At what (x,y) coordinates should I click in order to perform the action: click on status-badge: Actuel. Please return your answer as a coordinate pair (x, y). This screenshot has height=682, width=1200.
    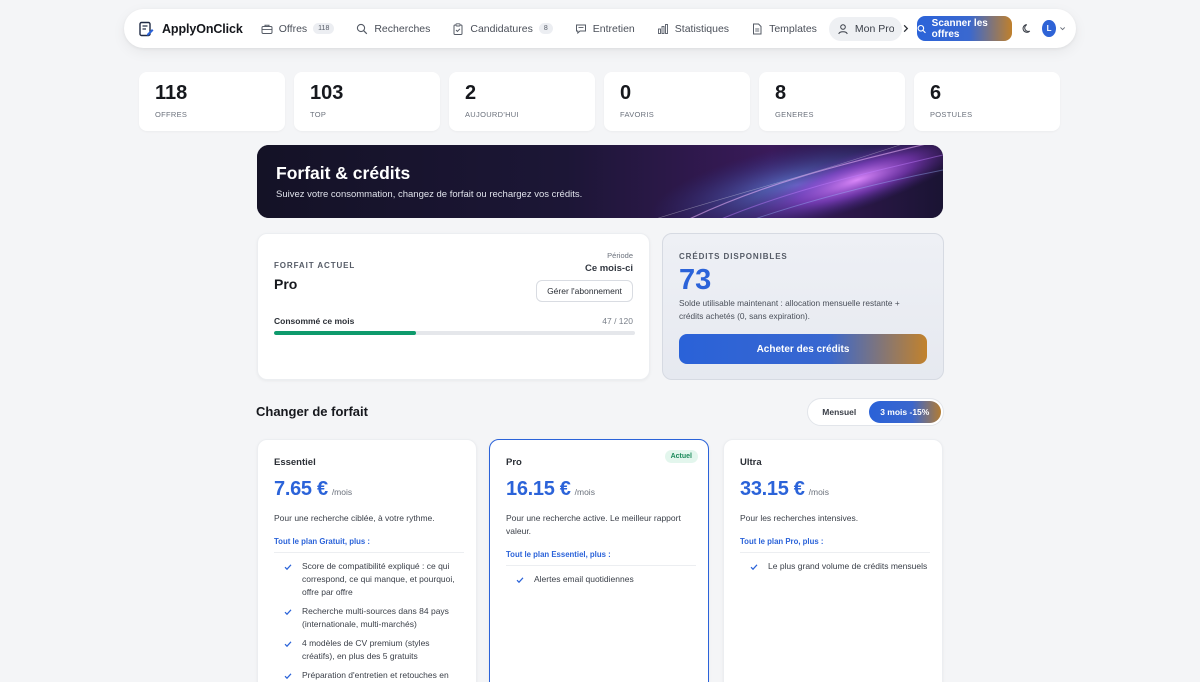
    Looking at the image, I should click on (681, 456).